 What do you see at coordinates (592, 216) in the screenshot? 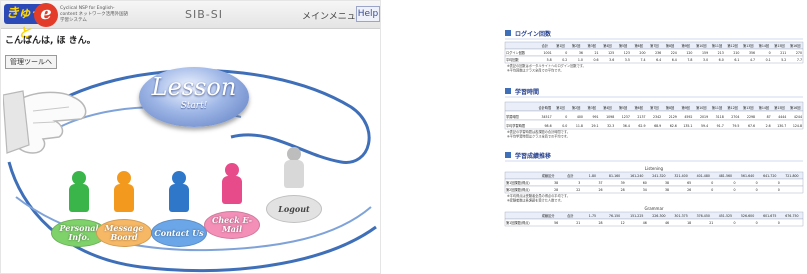
I see `table-header-cell: 1-75` at bounding box center [592, 216].